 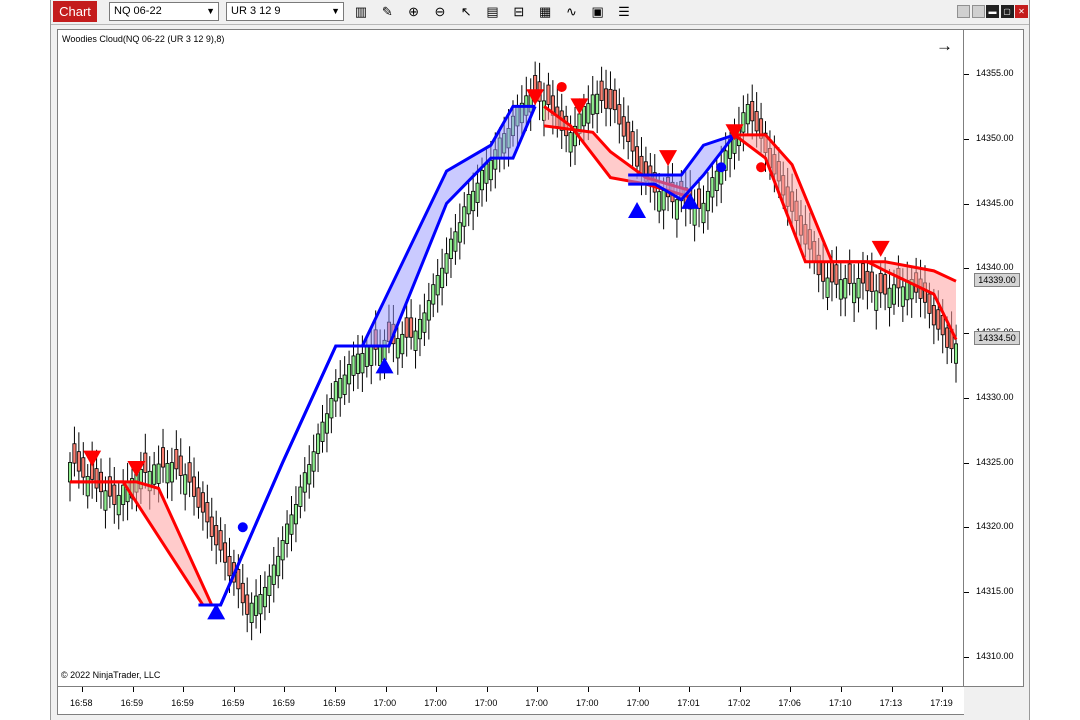 What do you see at coordinates (963, 11) in the screenshot?
I see `tile-icon` at bounding box center [963, 11].